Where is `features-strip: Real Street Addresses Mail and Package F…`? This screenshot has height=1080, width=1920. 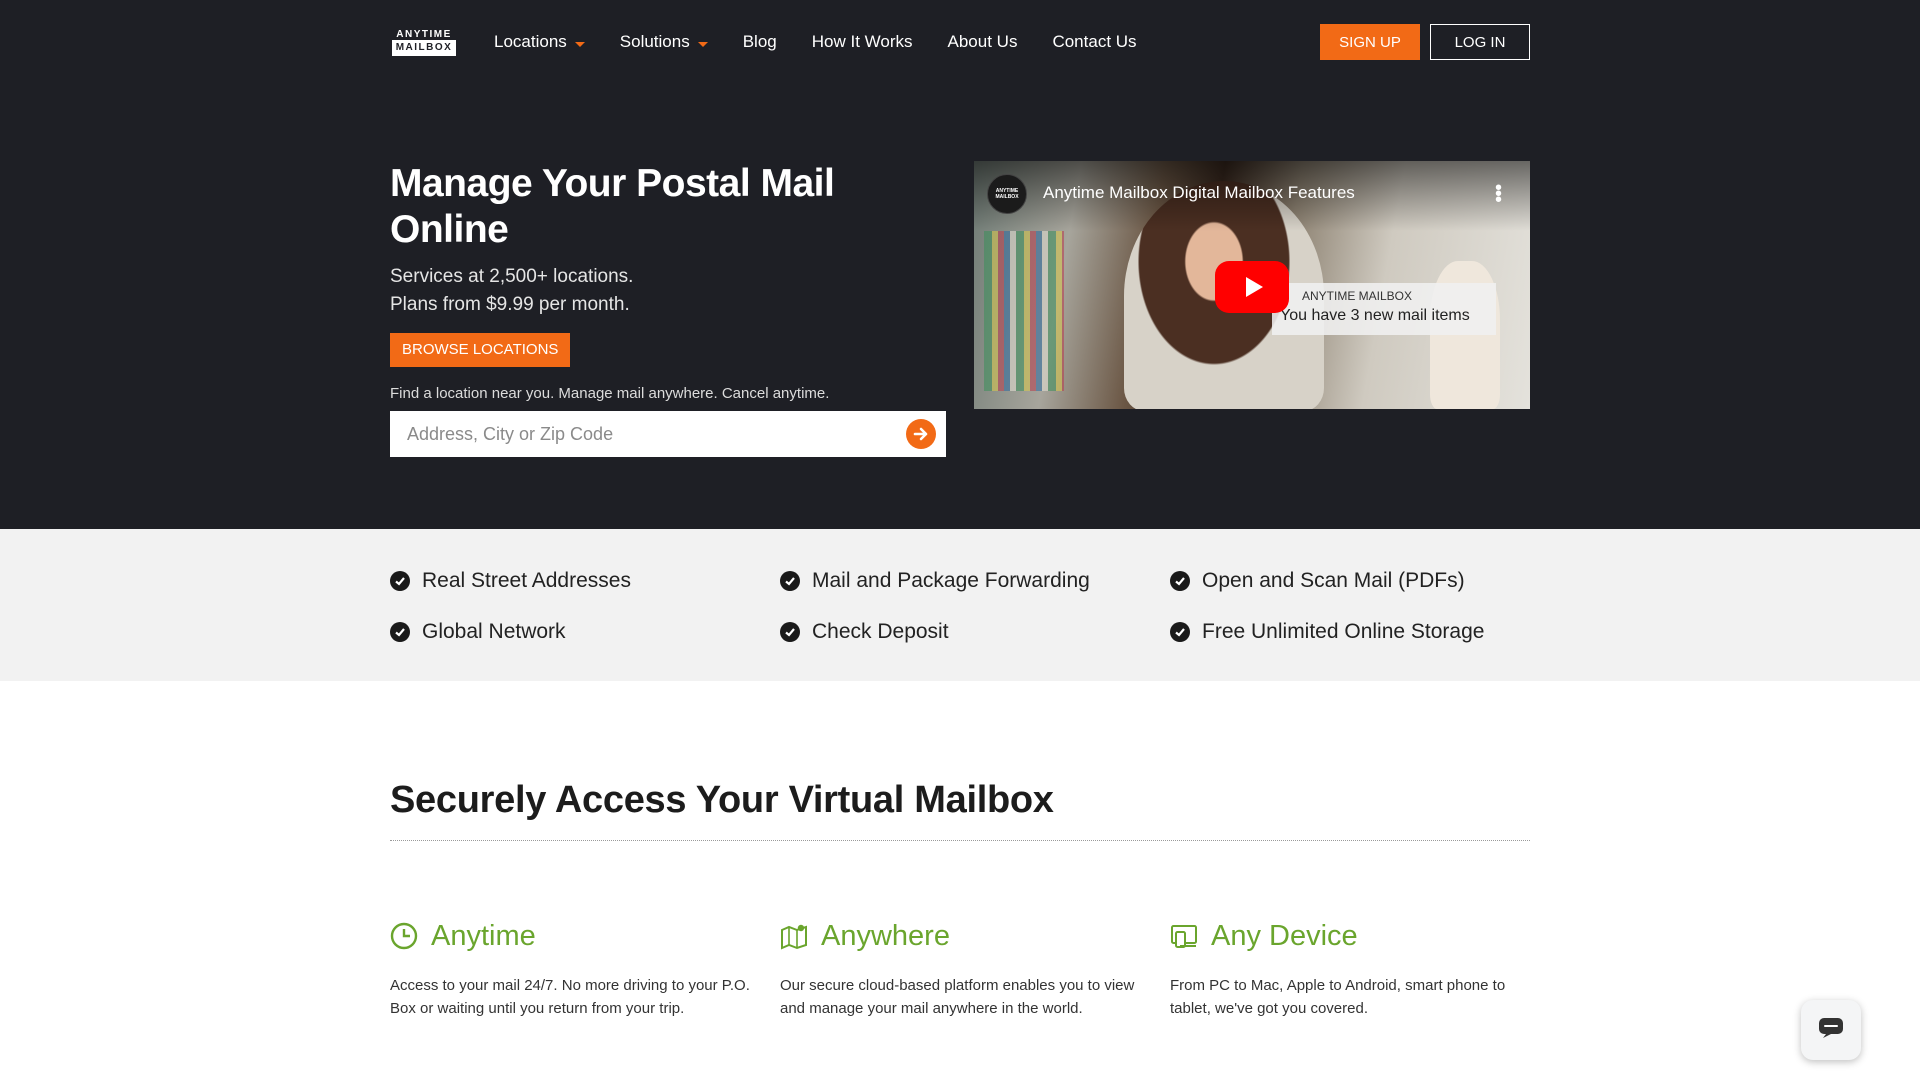
features-strip: Real Street Addresses Mail and Package F… is located at coordinates (960, 605).